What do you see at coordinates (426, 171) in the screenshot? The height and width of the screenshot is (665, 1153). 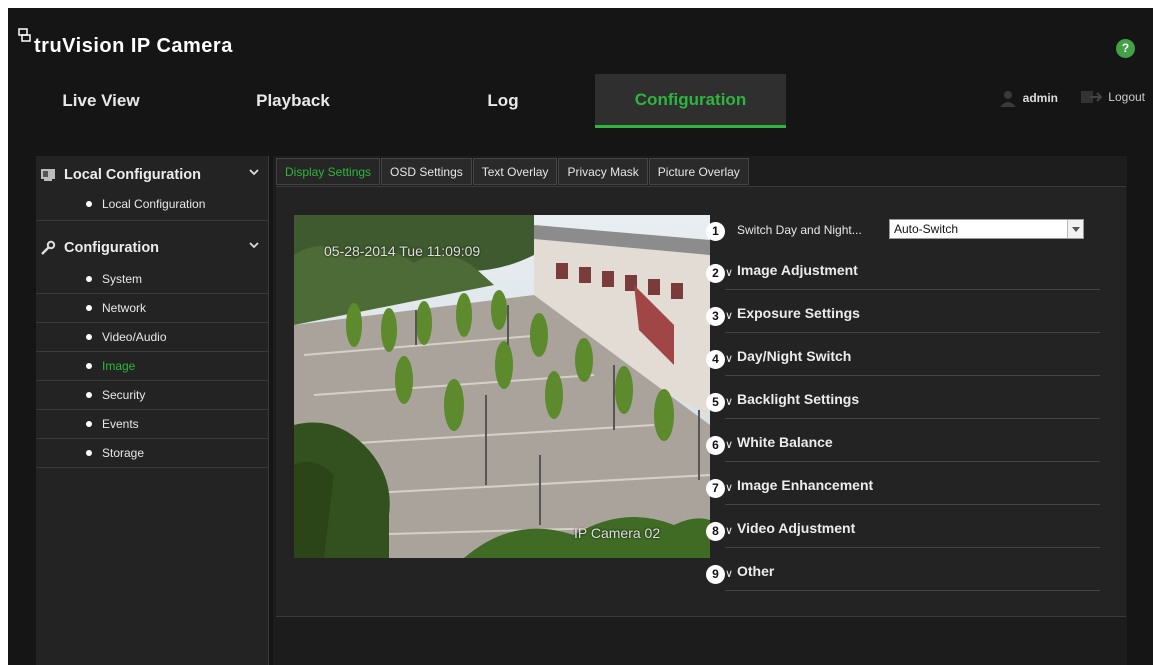 I see `tab-osd-settings: OSD Settings` at bounding box center [426, 171].